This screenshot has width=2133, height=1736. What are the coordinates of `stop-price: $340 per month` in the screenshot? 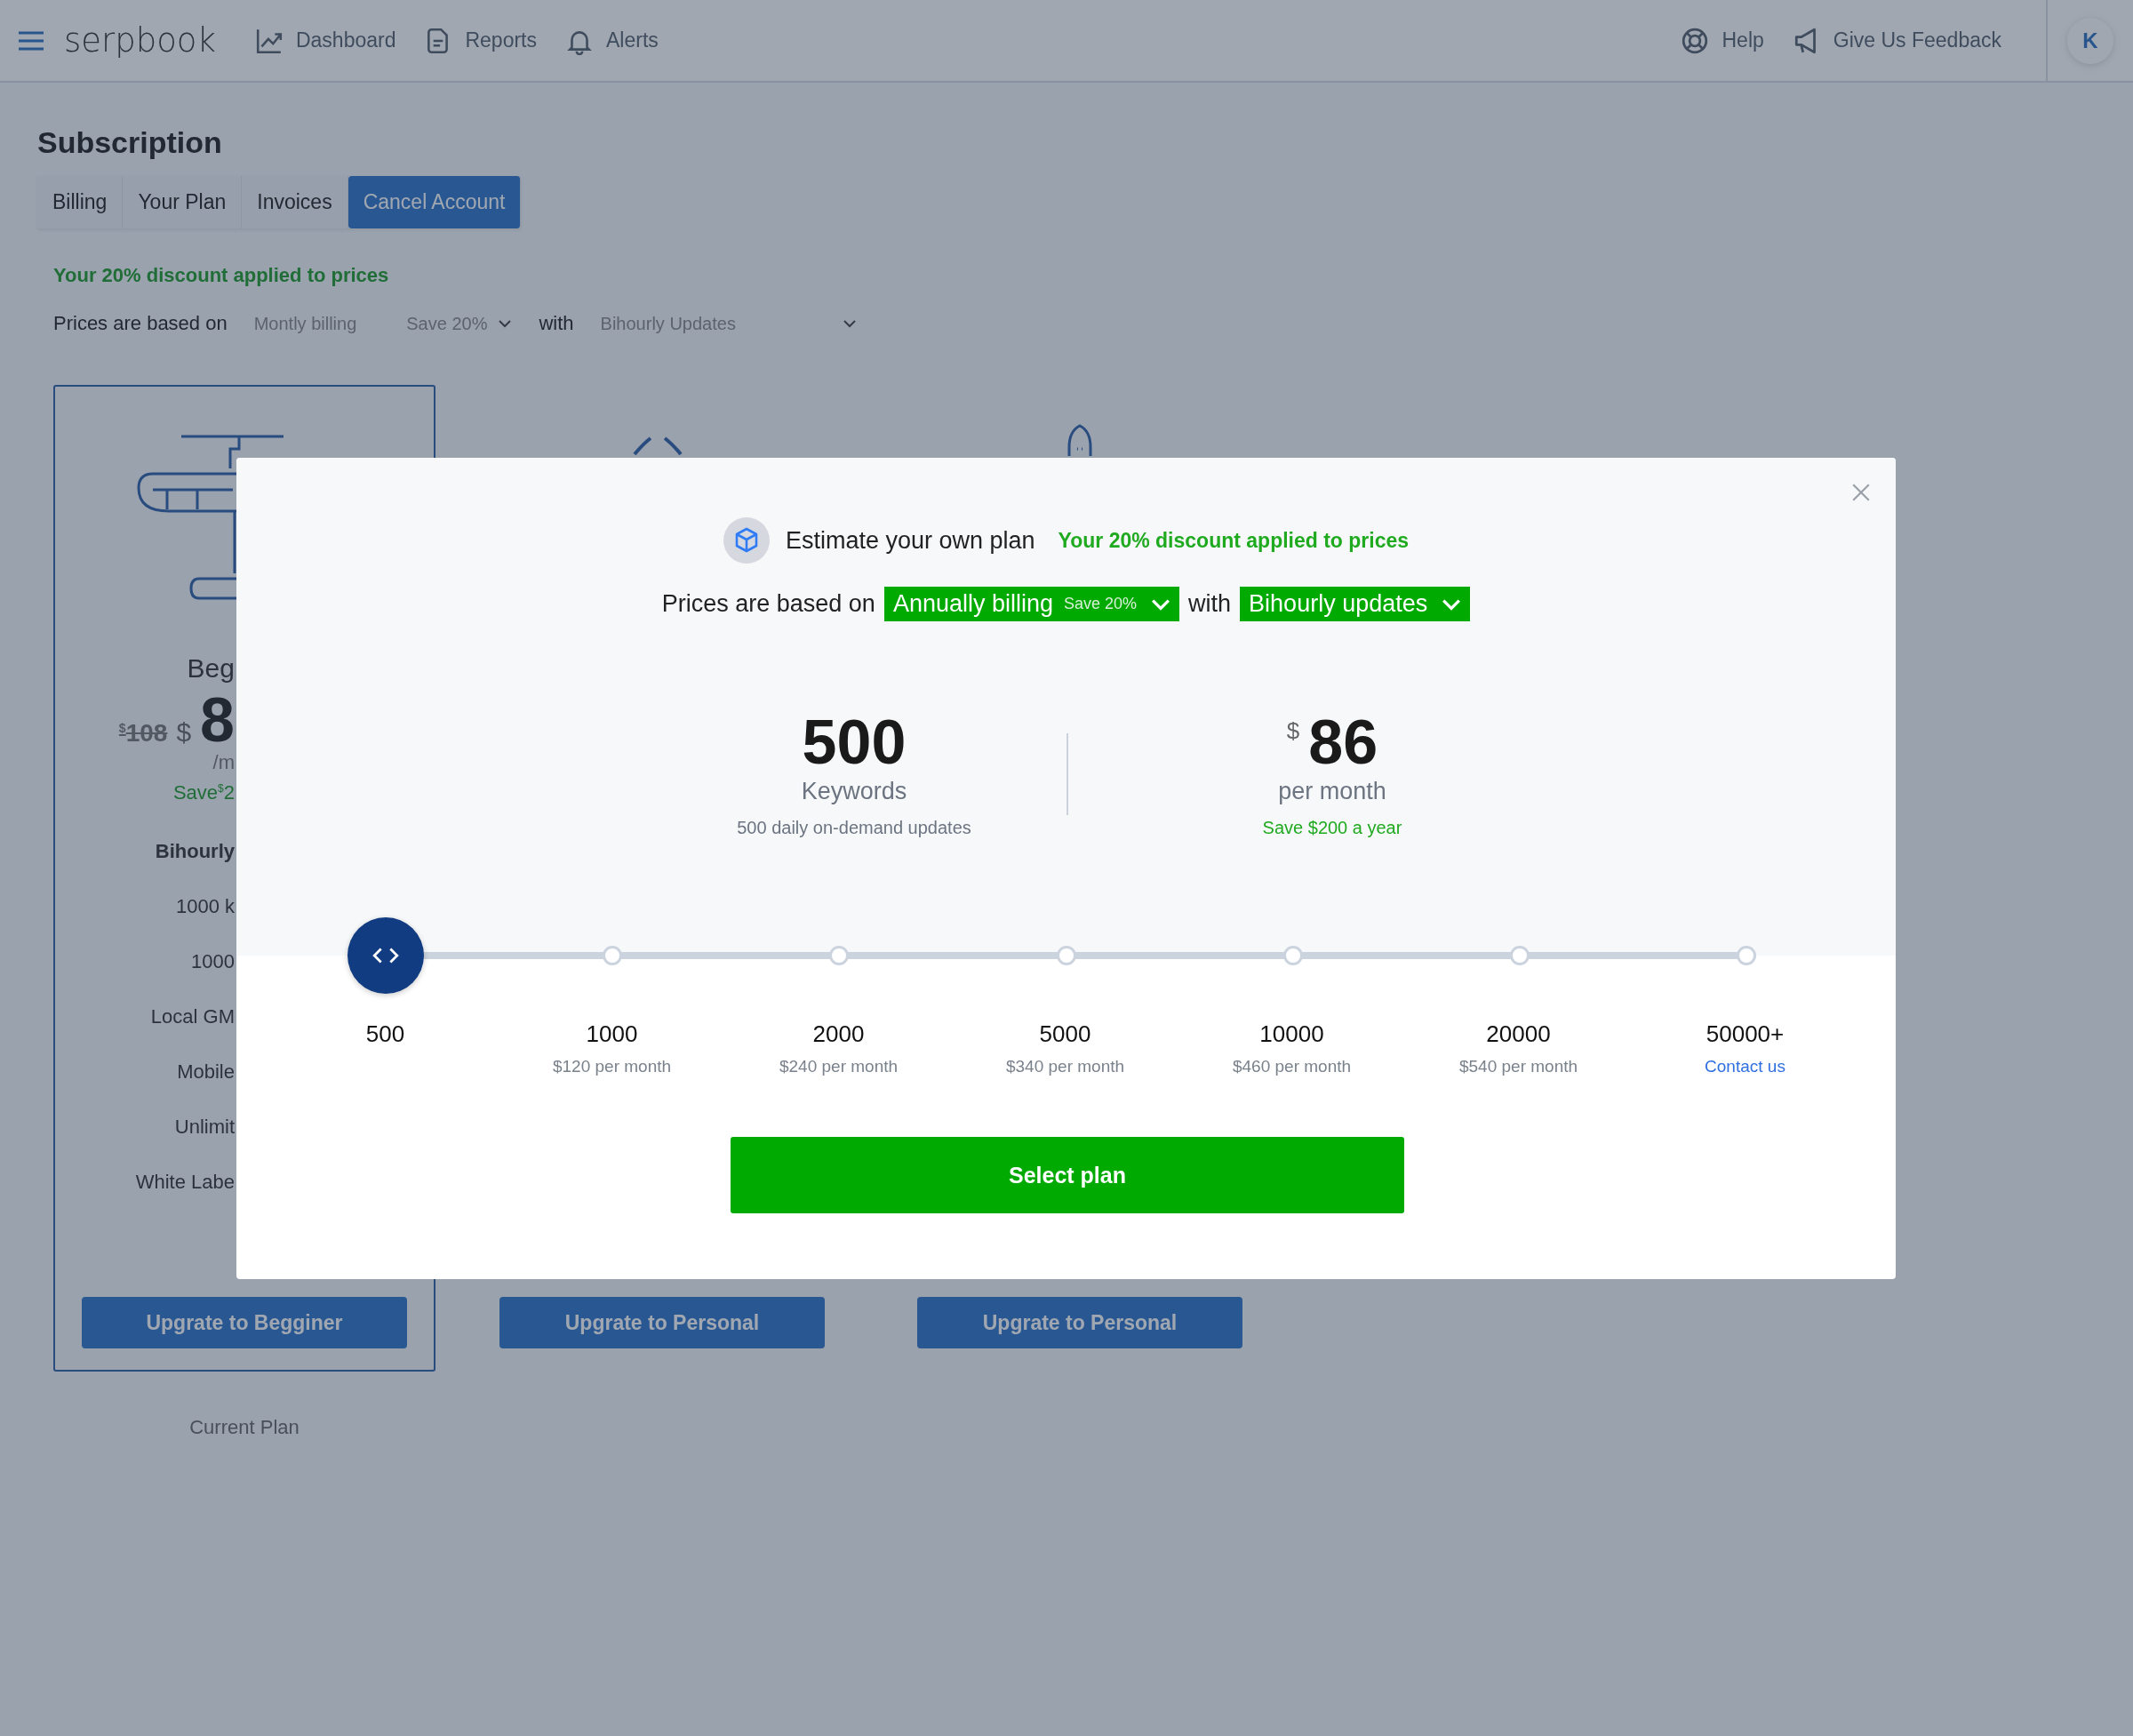 It's located at (1065, 1066).